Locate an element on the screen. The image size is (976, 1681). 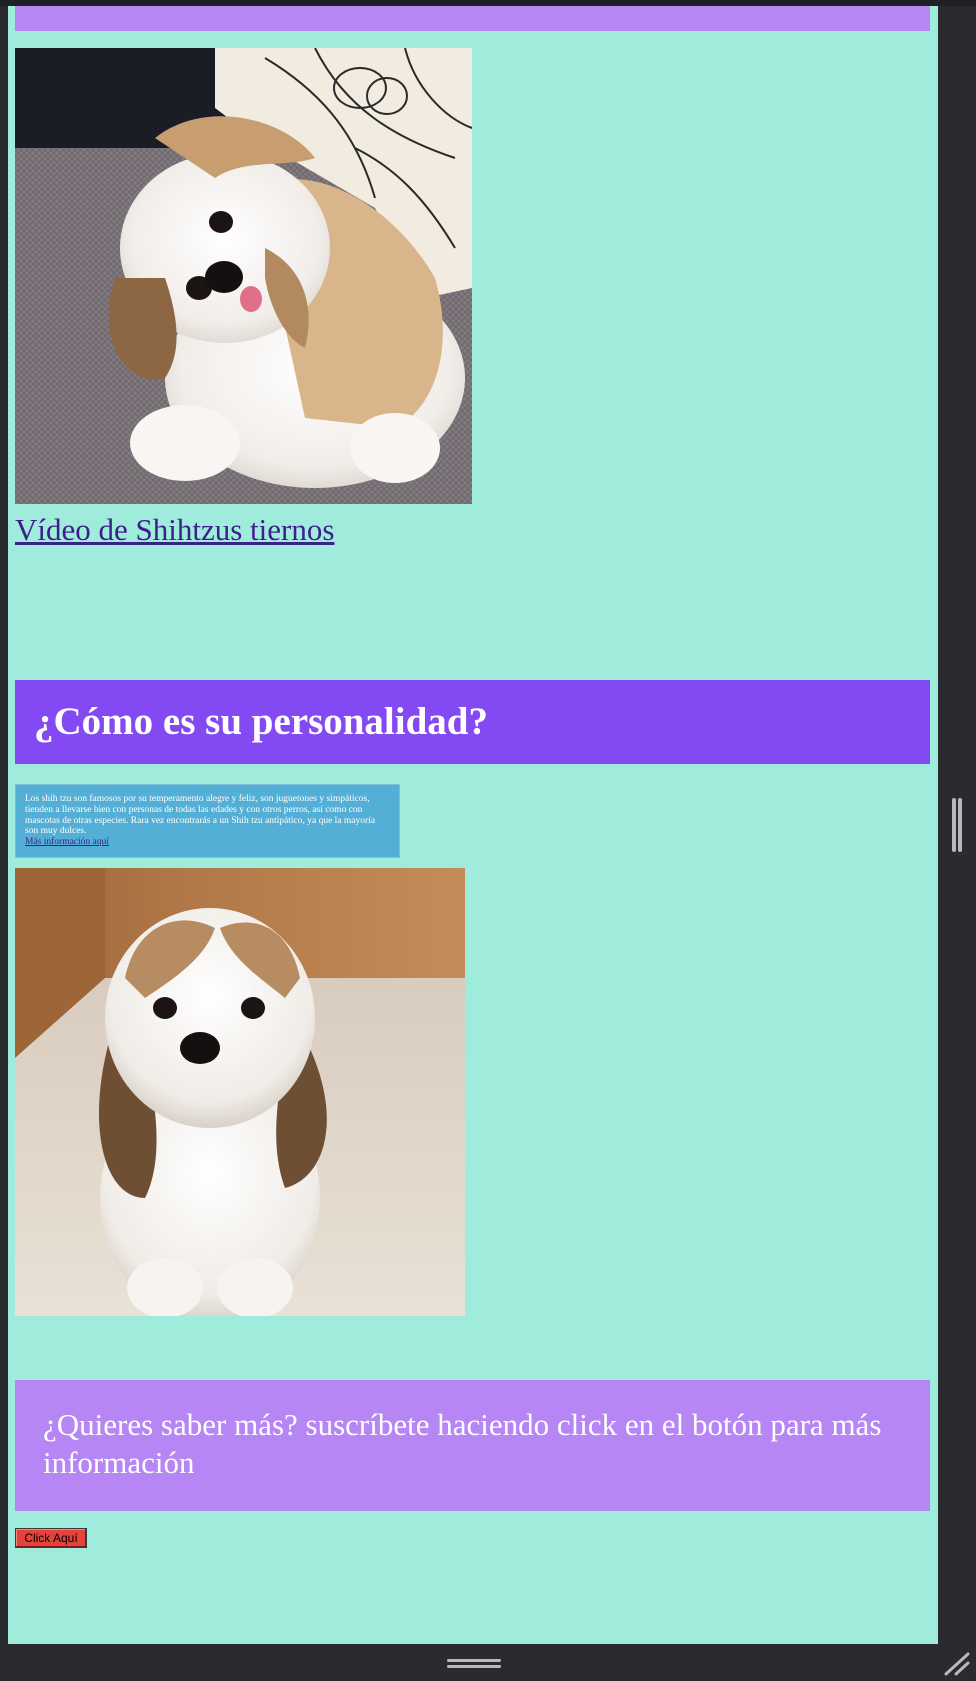
personality-section-header: ¿Cómo es su personalidad? is located at coordinates (472, 722).